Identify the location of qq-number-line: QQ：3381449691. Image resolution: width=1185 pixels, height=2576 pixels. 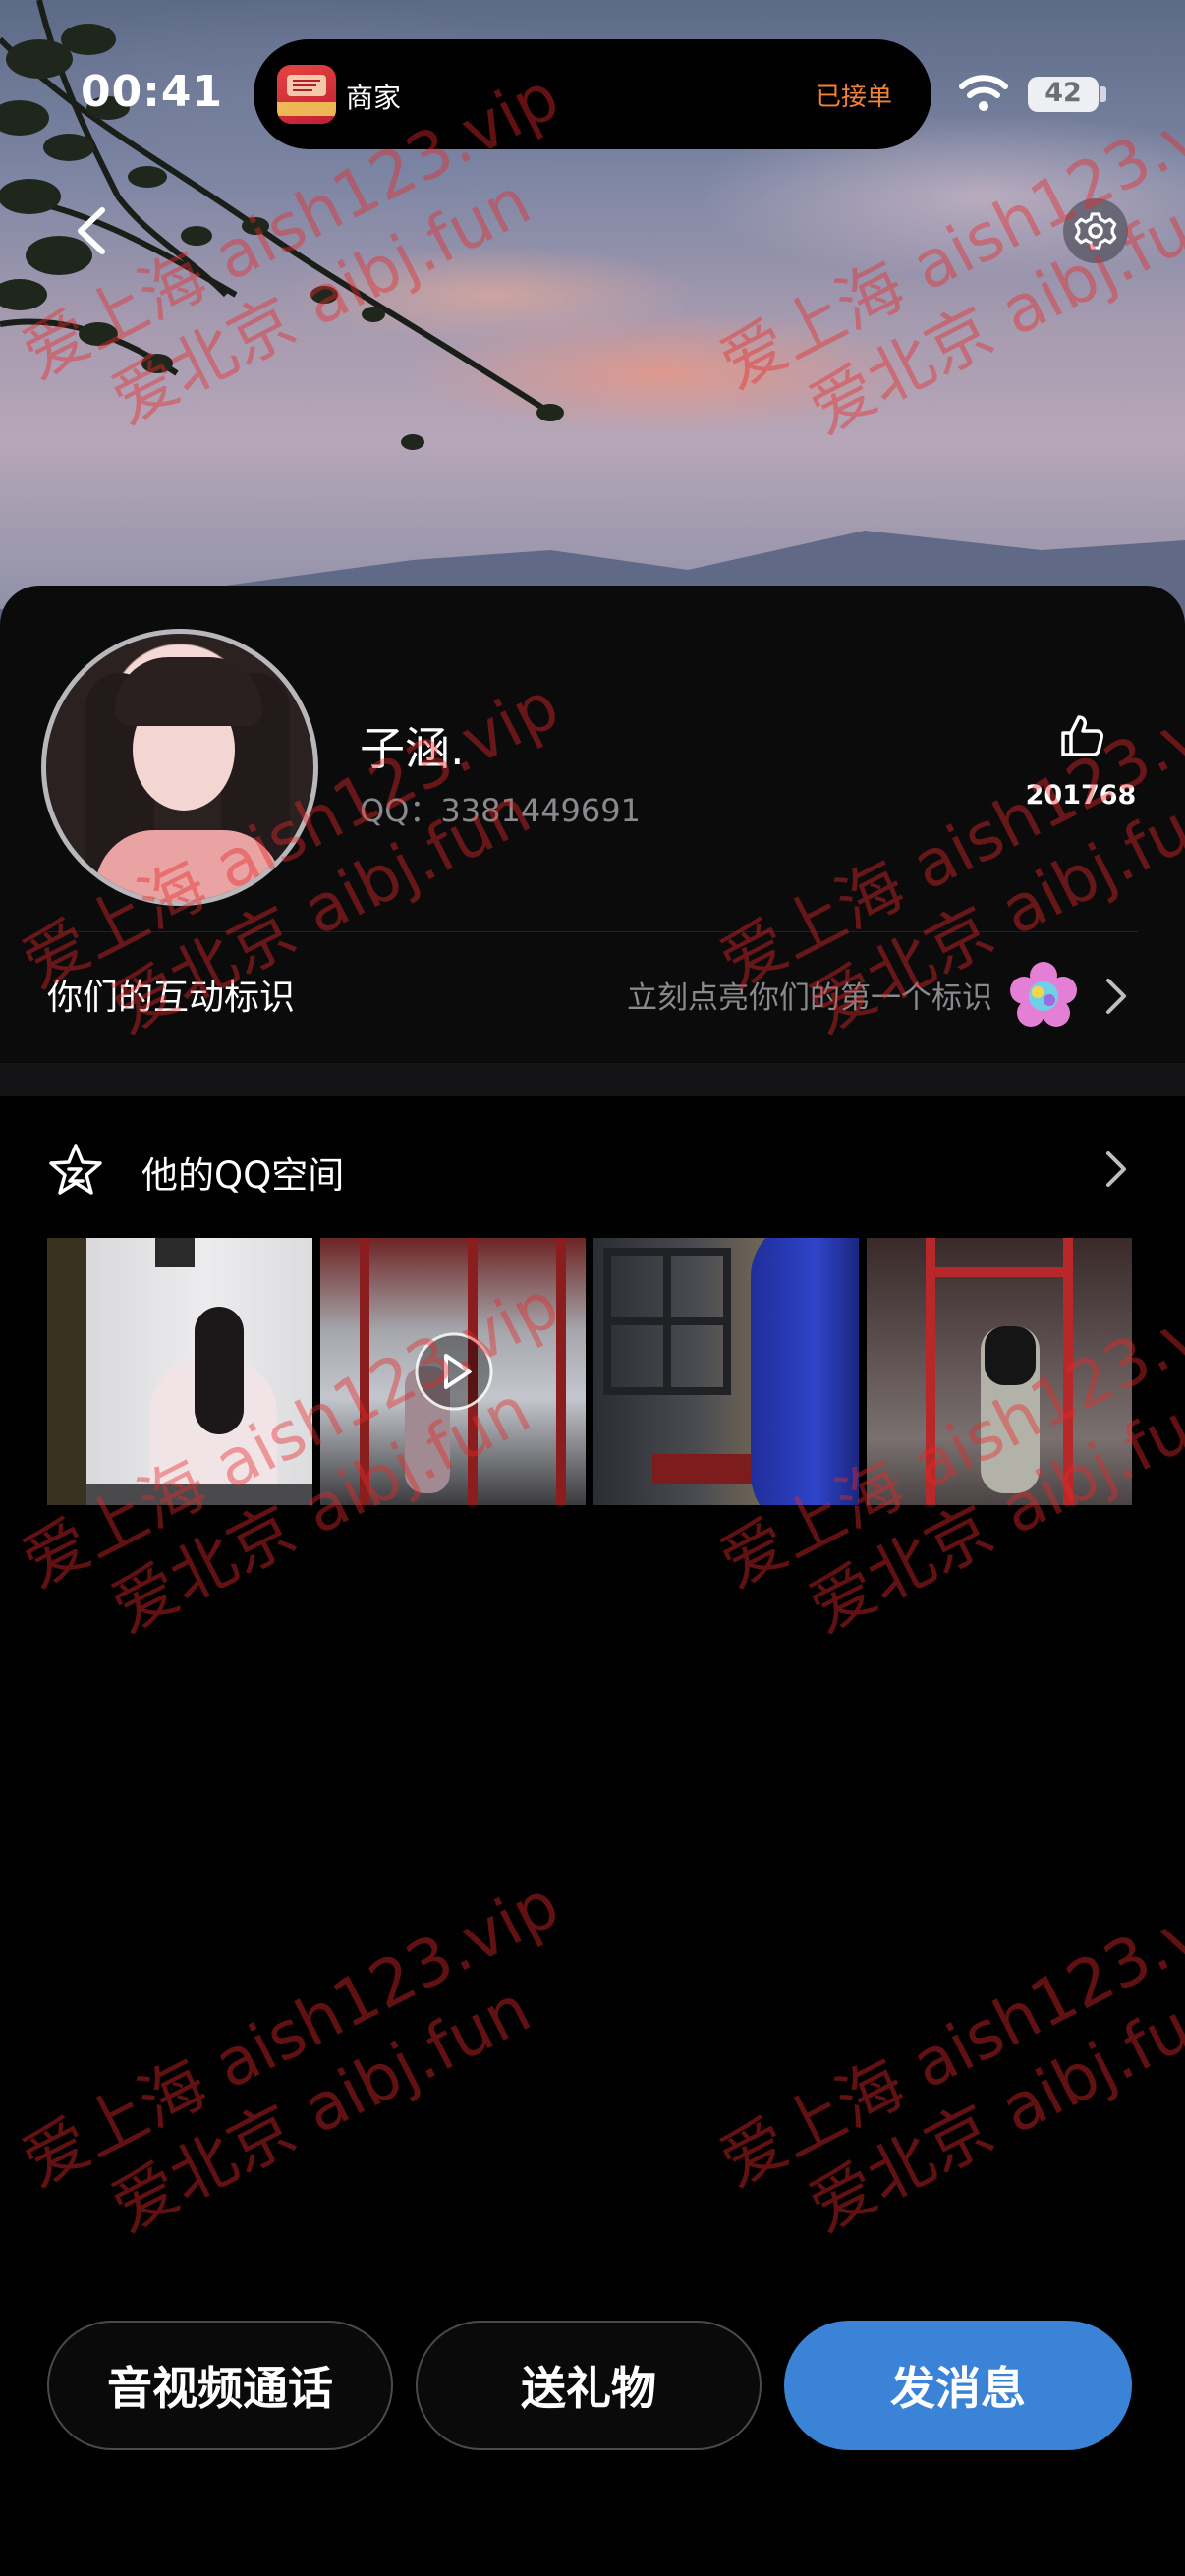
(501, 808).